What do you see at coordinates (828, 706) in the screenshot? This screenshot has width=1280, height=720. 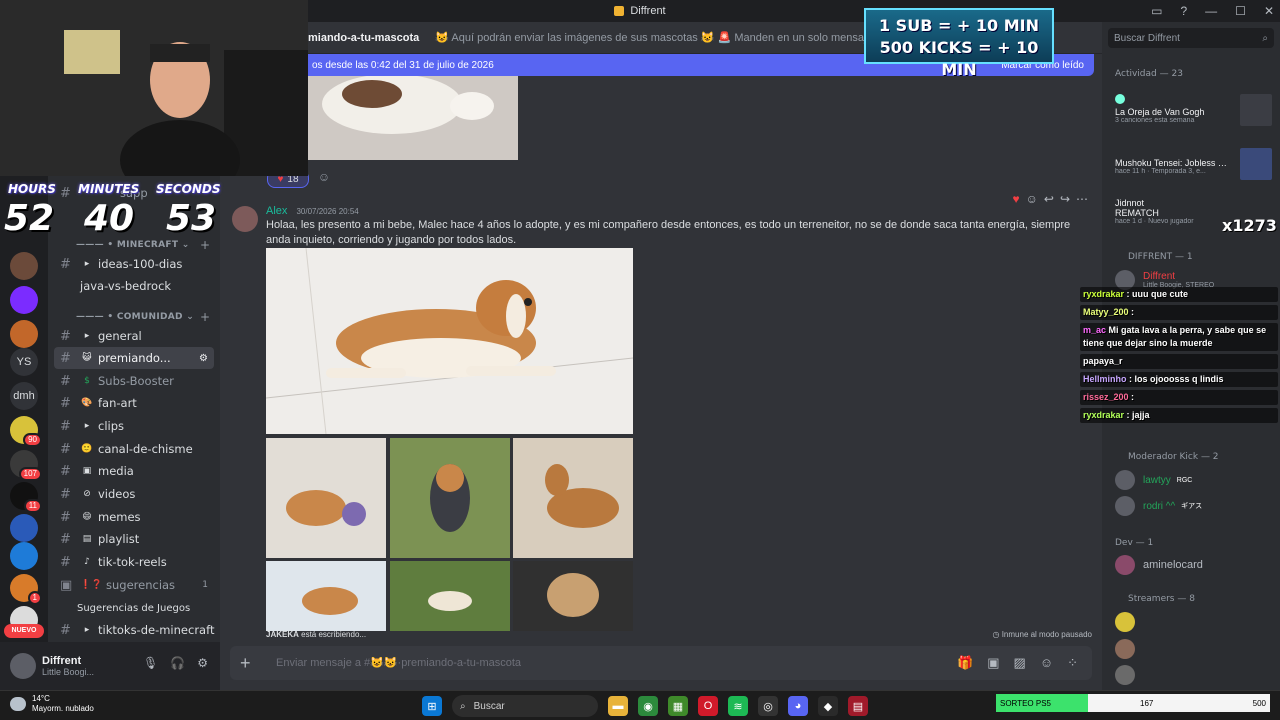 I see `app-icon: ◆` at bounding box center [828, 706].